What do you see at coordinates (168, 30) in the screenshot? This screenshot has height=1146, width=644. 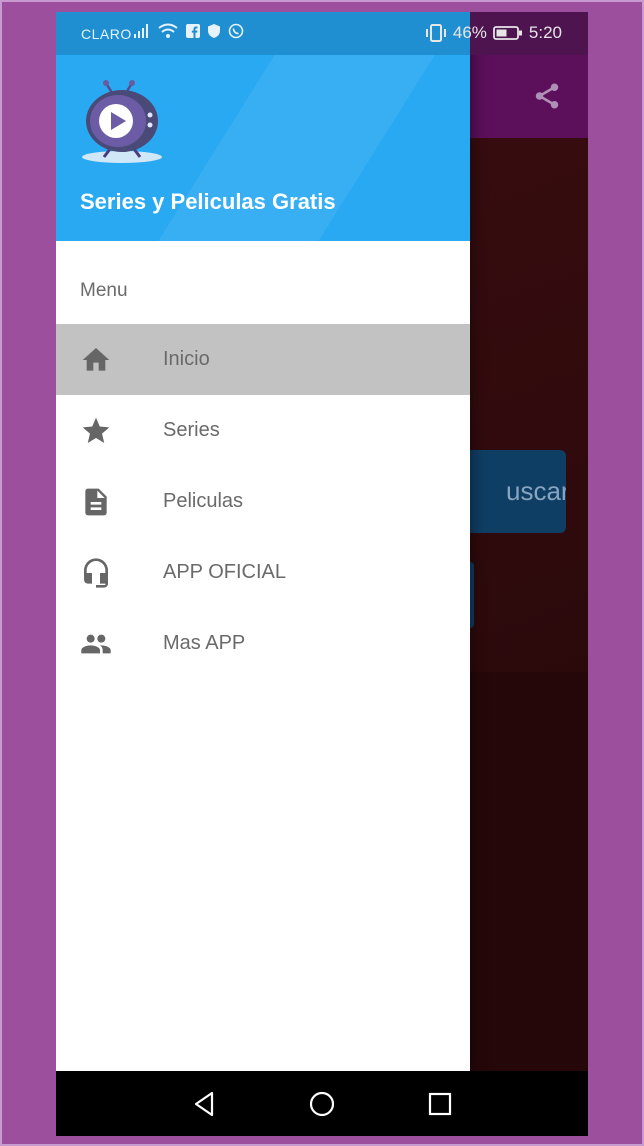 I see `wifi-icon` at bounding box center [168, 30].